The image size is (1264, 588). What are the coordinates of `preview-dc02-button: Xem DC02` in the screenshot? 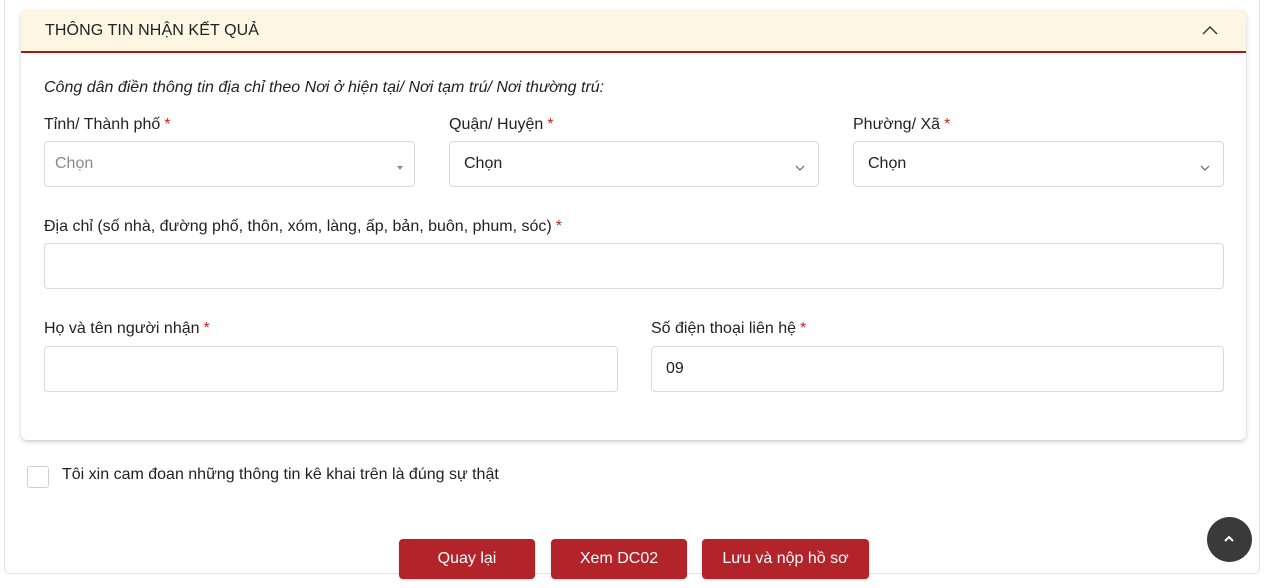 It's located at (619, 559).